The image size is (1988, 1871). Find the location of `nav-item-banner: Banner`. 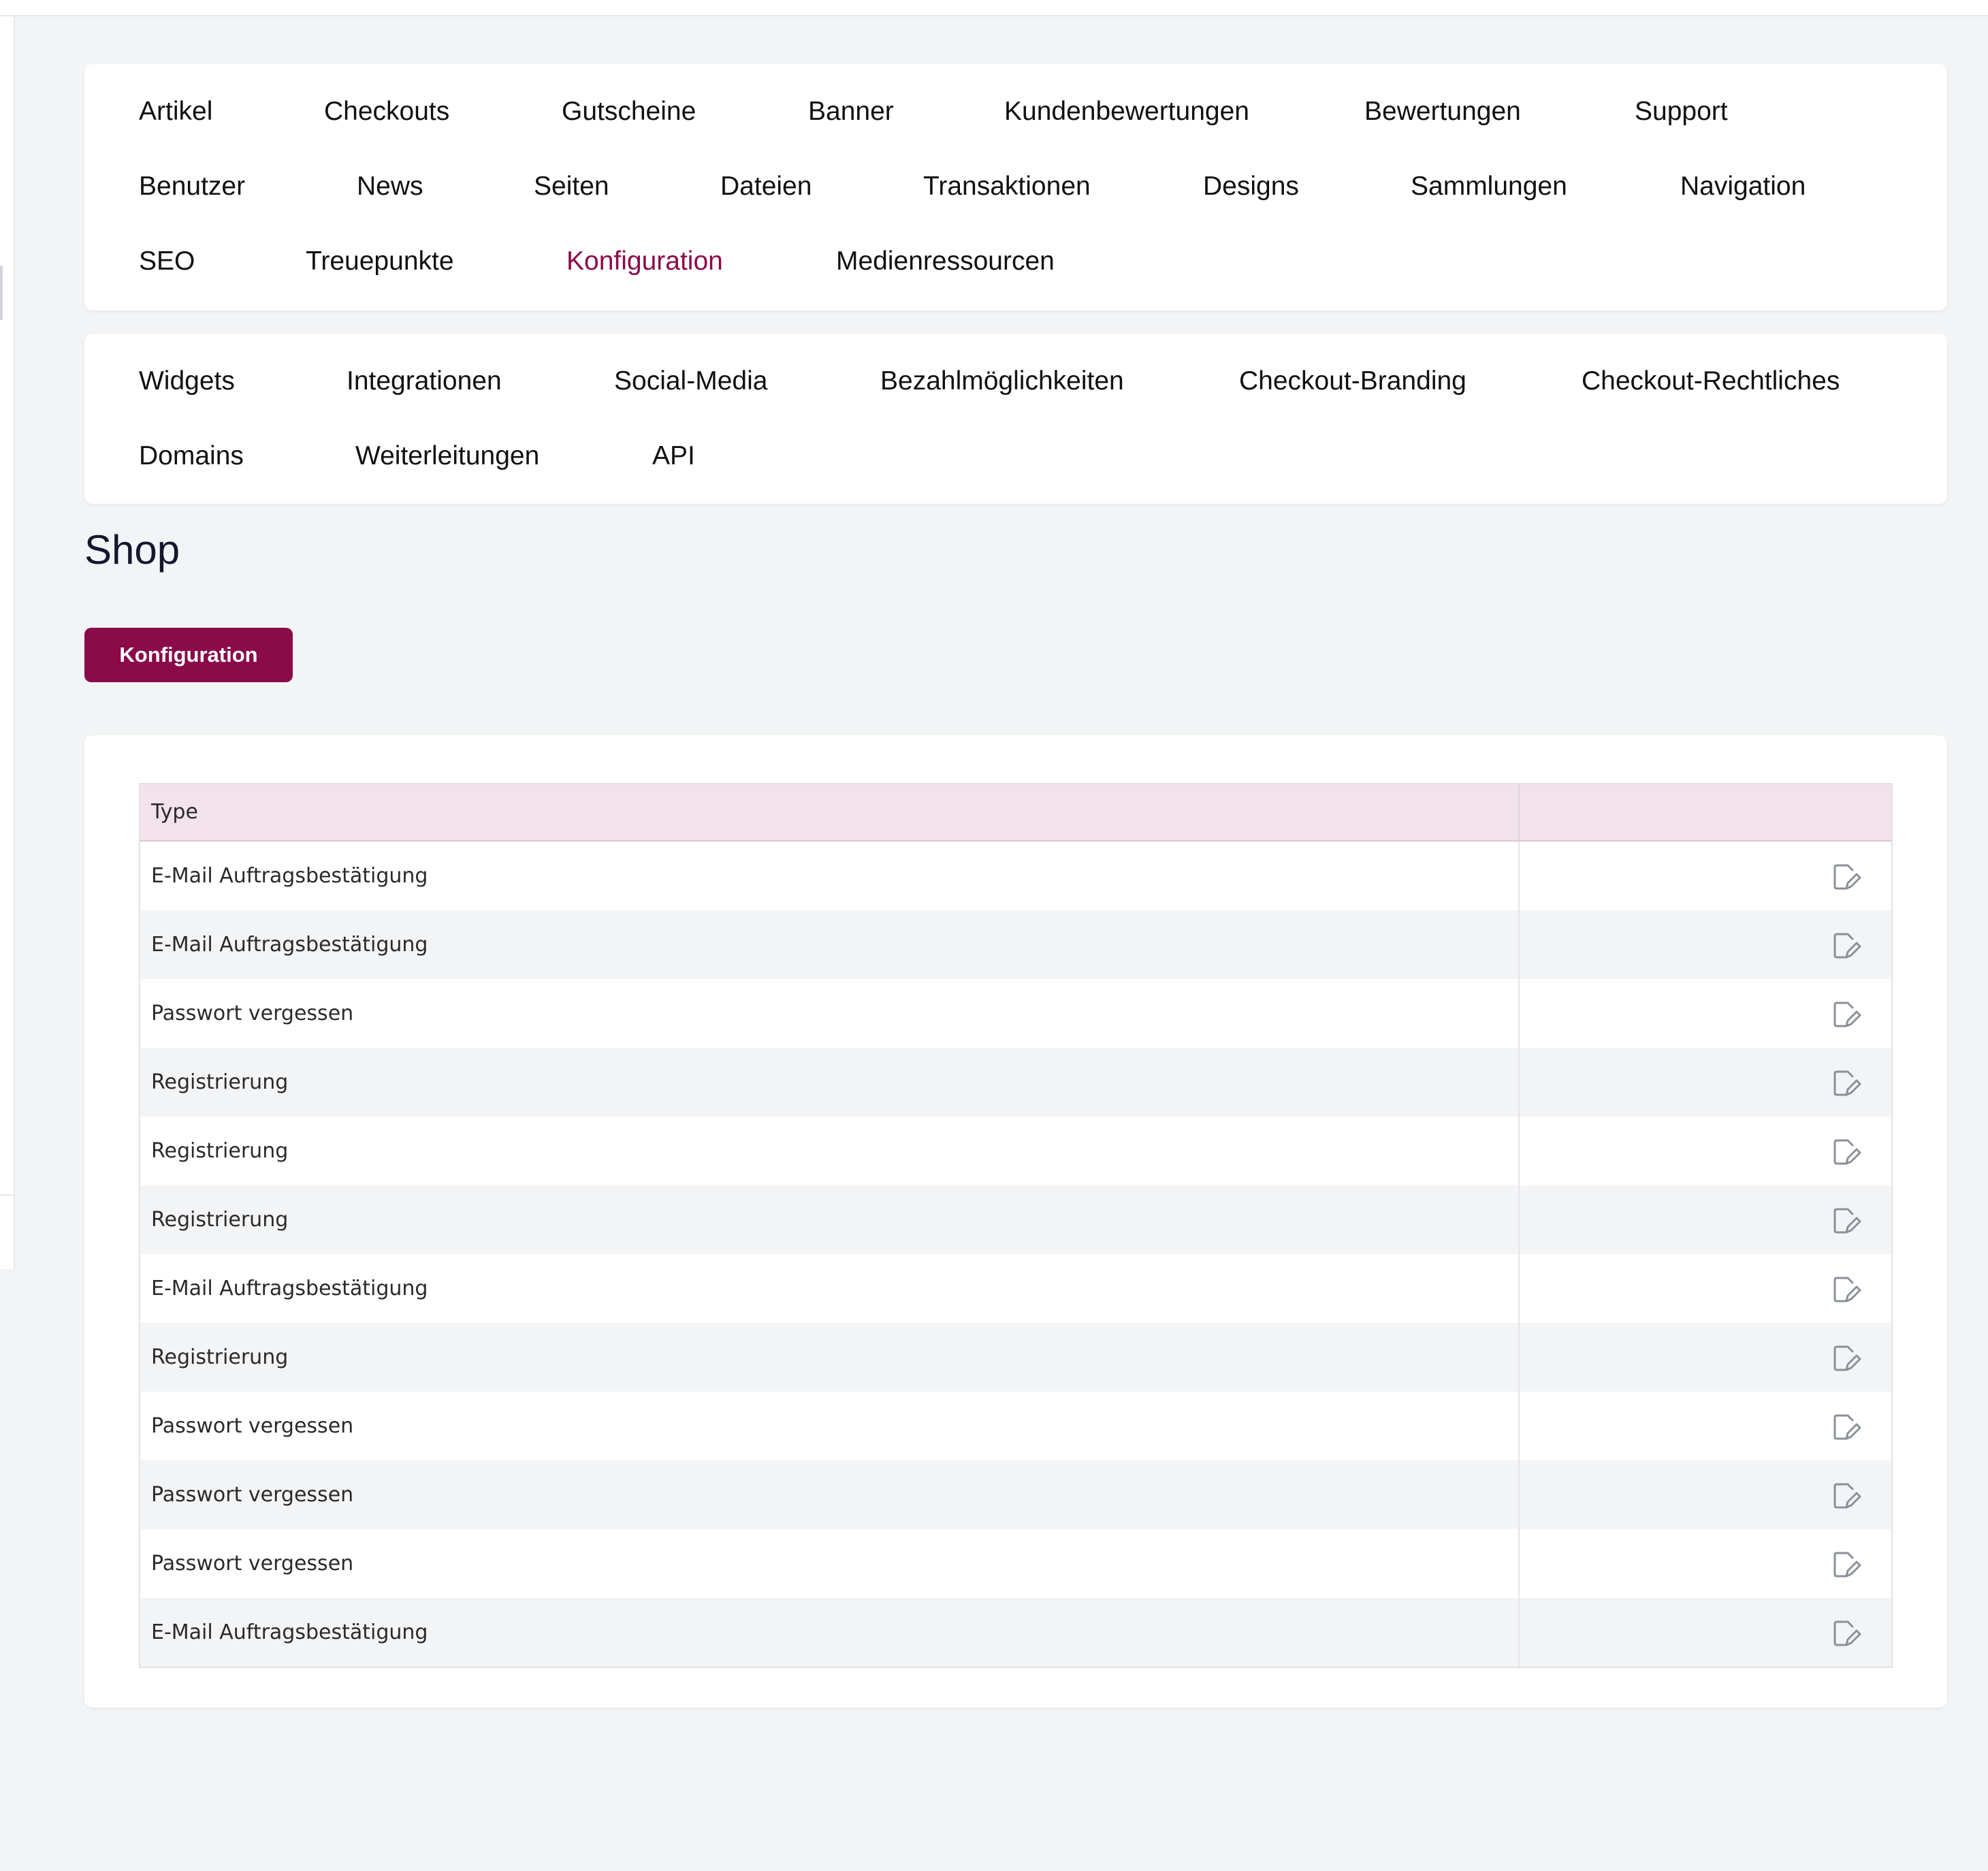

nav-item-banner: Banner is located at coordinates (851, 112).